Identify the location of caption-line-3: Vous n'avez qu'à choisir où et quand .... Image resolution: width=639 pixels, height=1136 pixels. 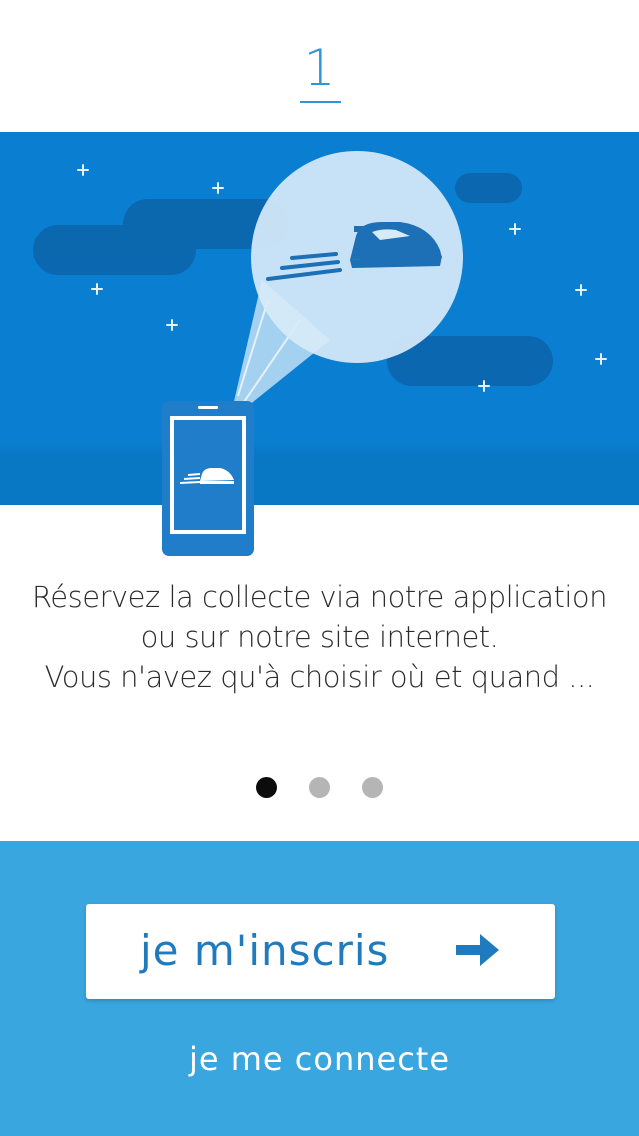
(319, 677).